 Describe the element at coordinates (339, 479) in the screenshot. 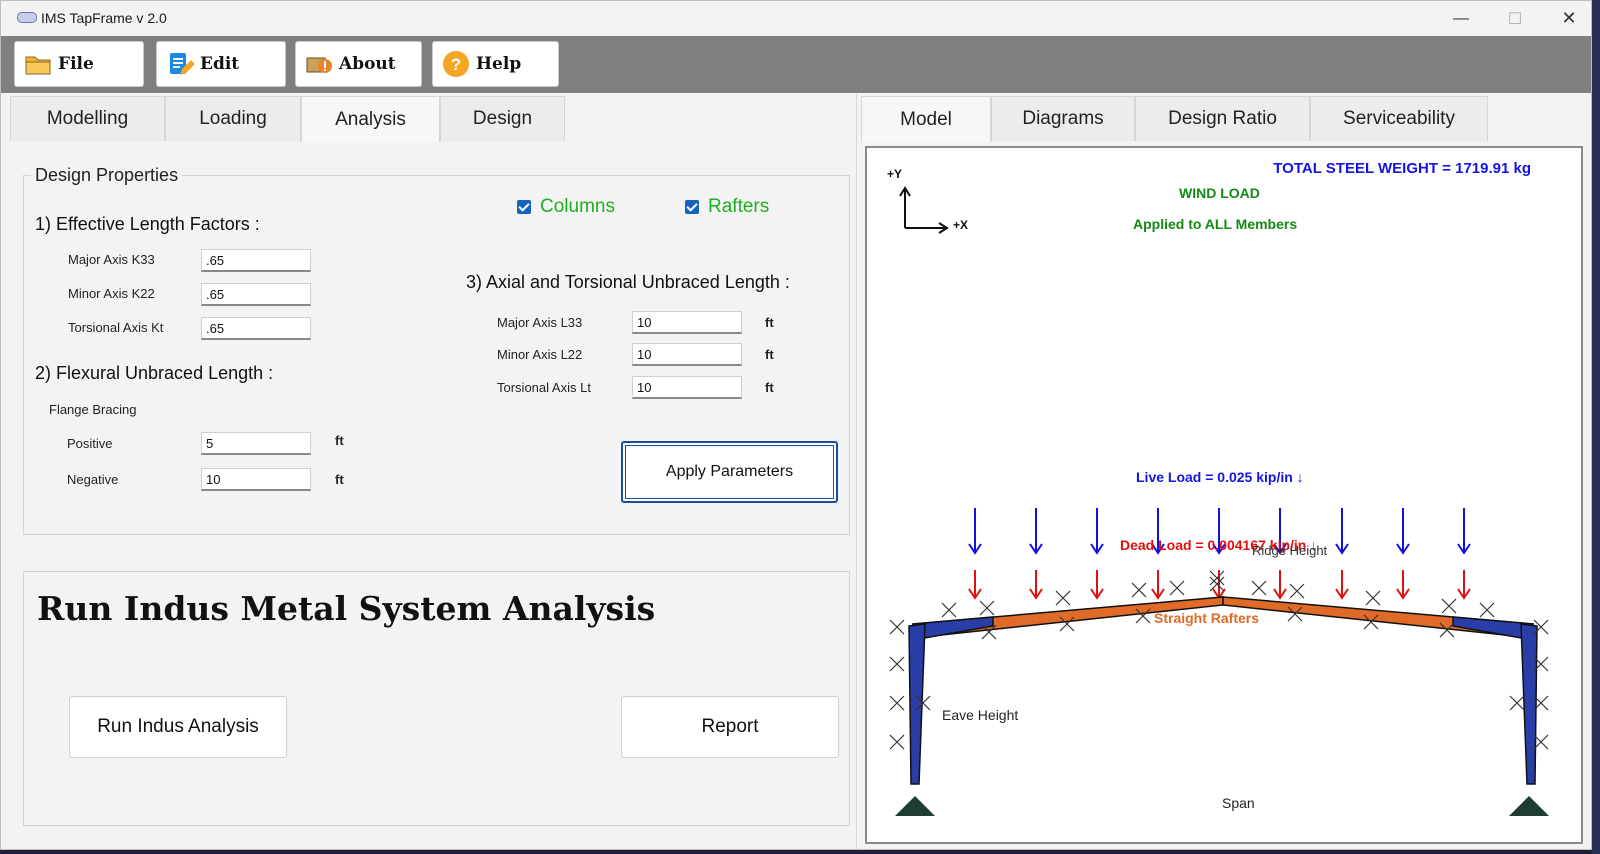

I see `negative-unit: ft` at that location.